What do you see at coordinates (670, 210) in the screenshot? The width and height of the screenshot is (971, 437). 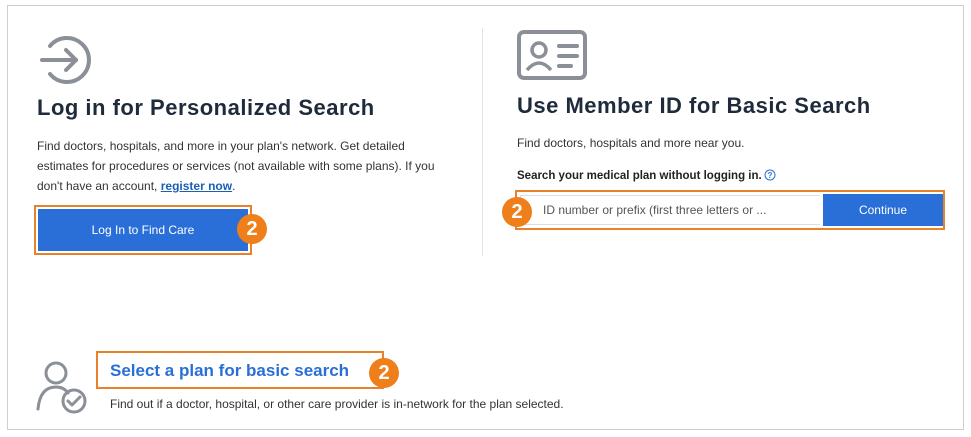 I see `member-id-input` at bounding box center [670, 210].